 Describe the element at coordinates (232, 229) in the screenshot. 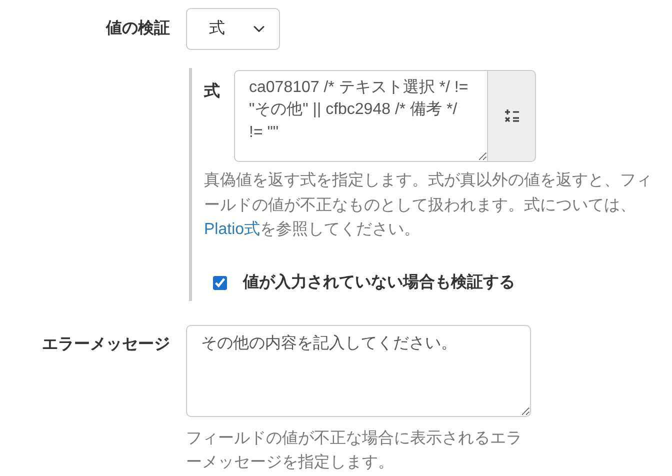

I see `help-link: Platio式` at that location.